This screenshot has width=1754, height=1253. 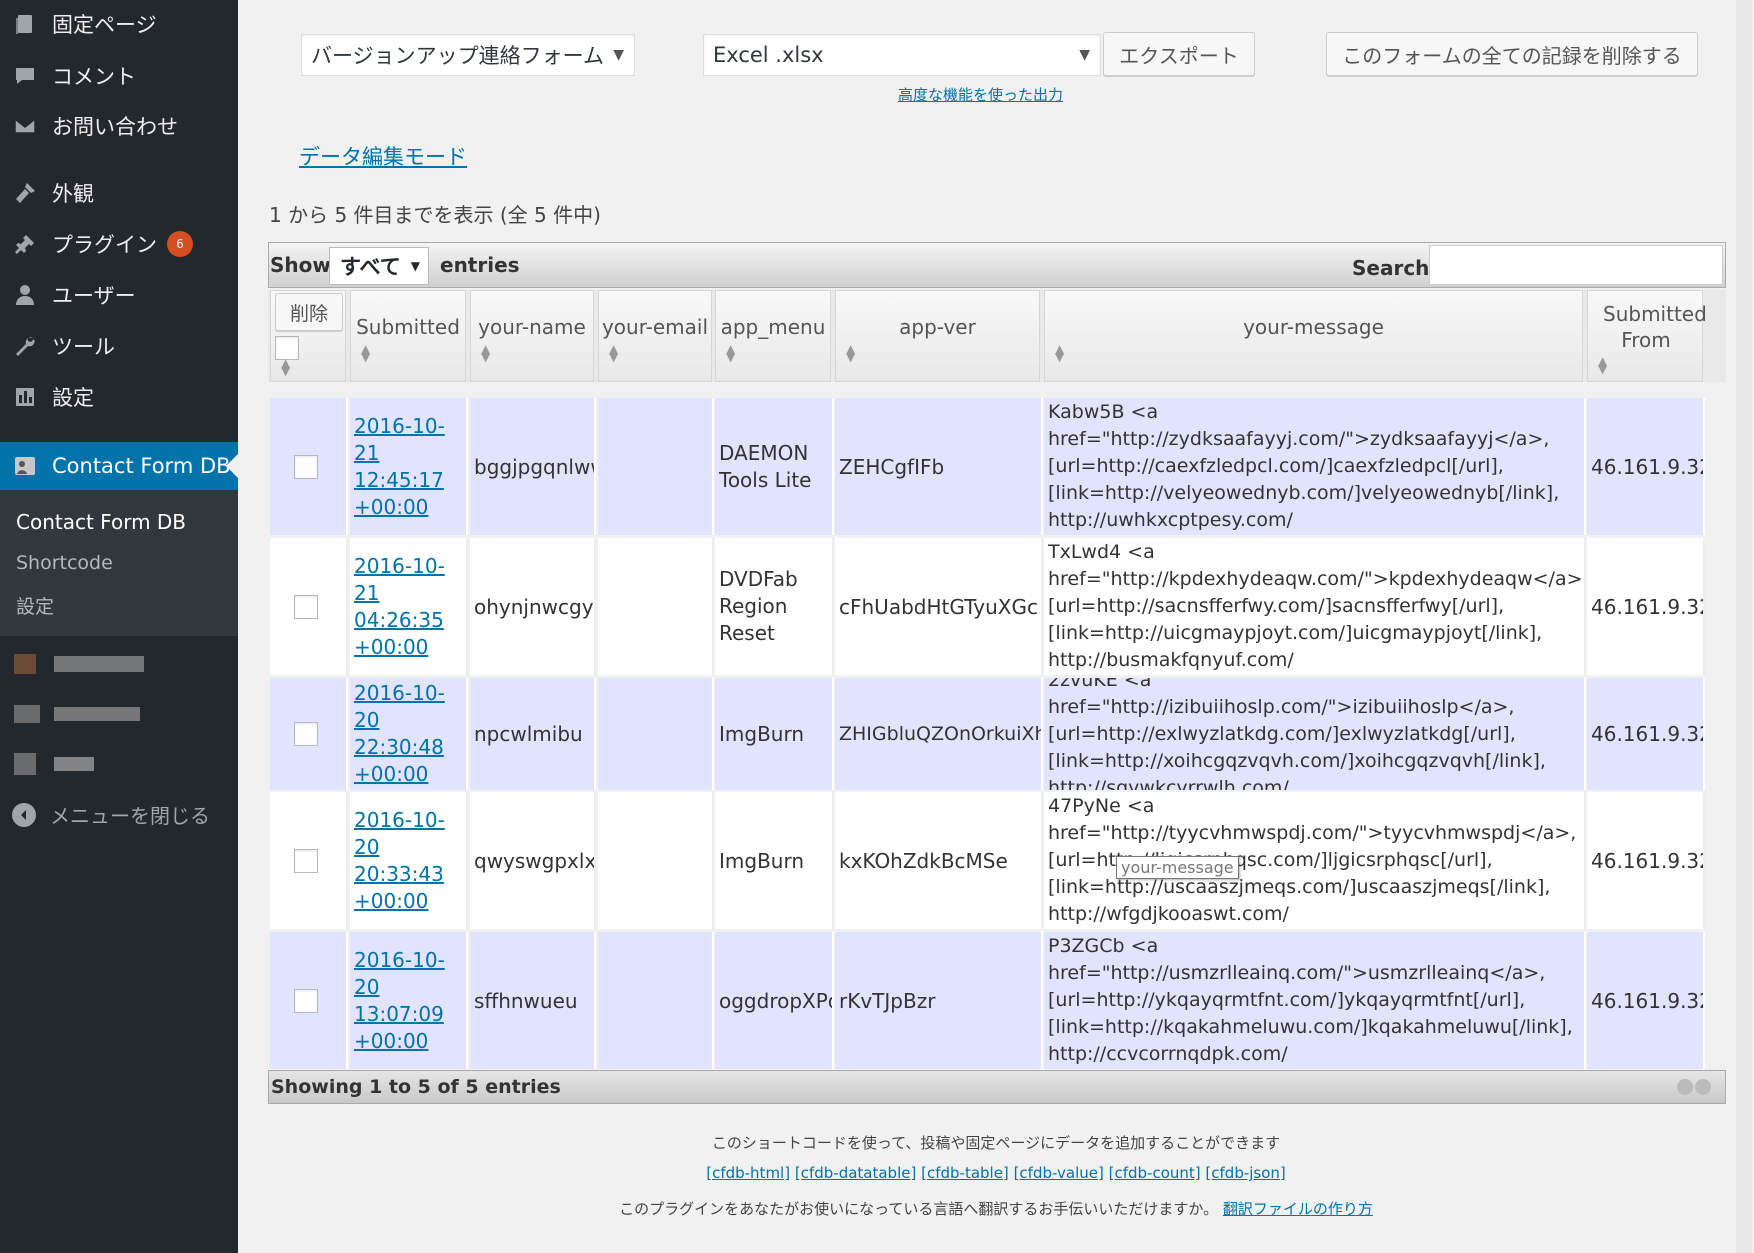 What do you see at coordinates (855, 1173) in the screenshot?
I see `shortcode-link: [cfdb-datatable]` at bounding box center [855, 1173].